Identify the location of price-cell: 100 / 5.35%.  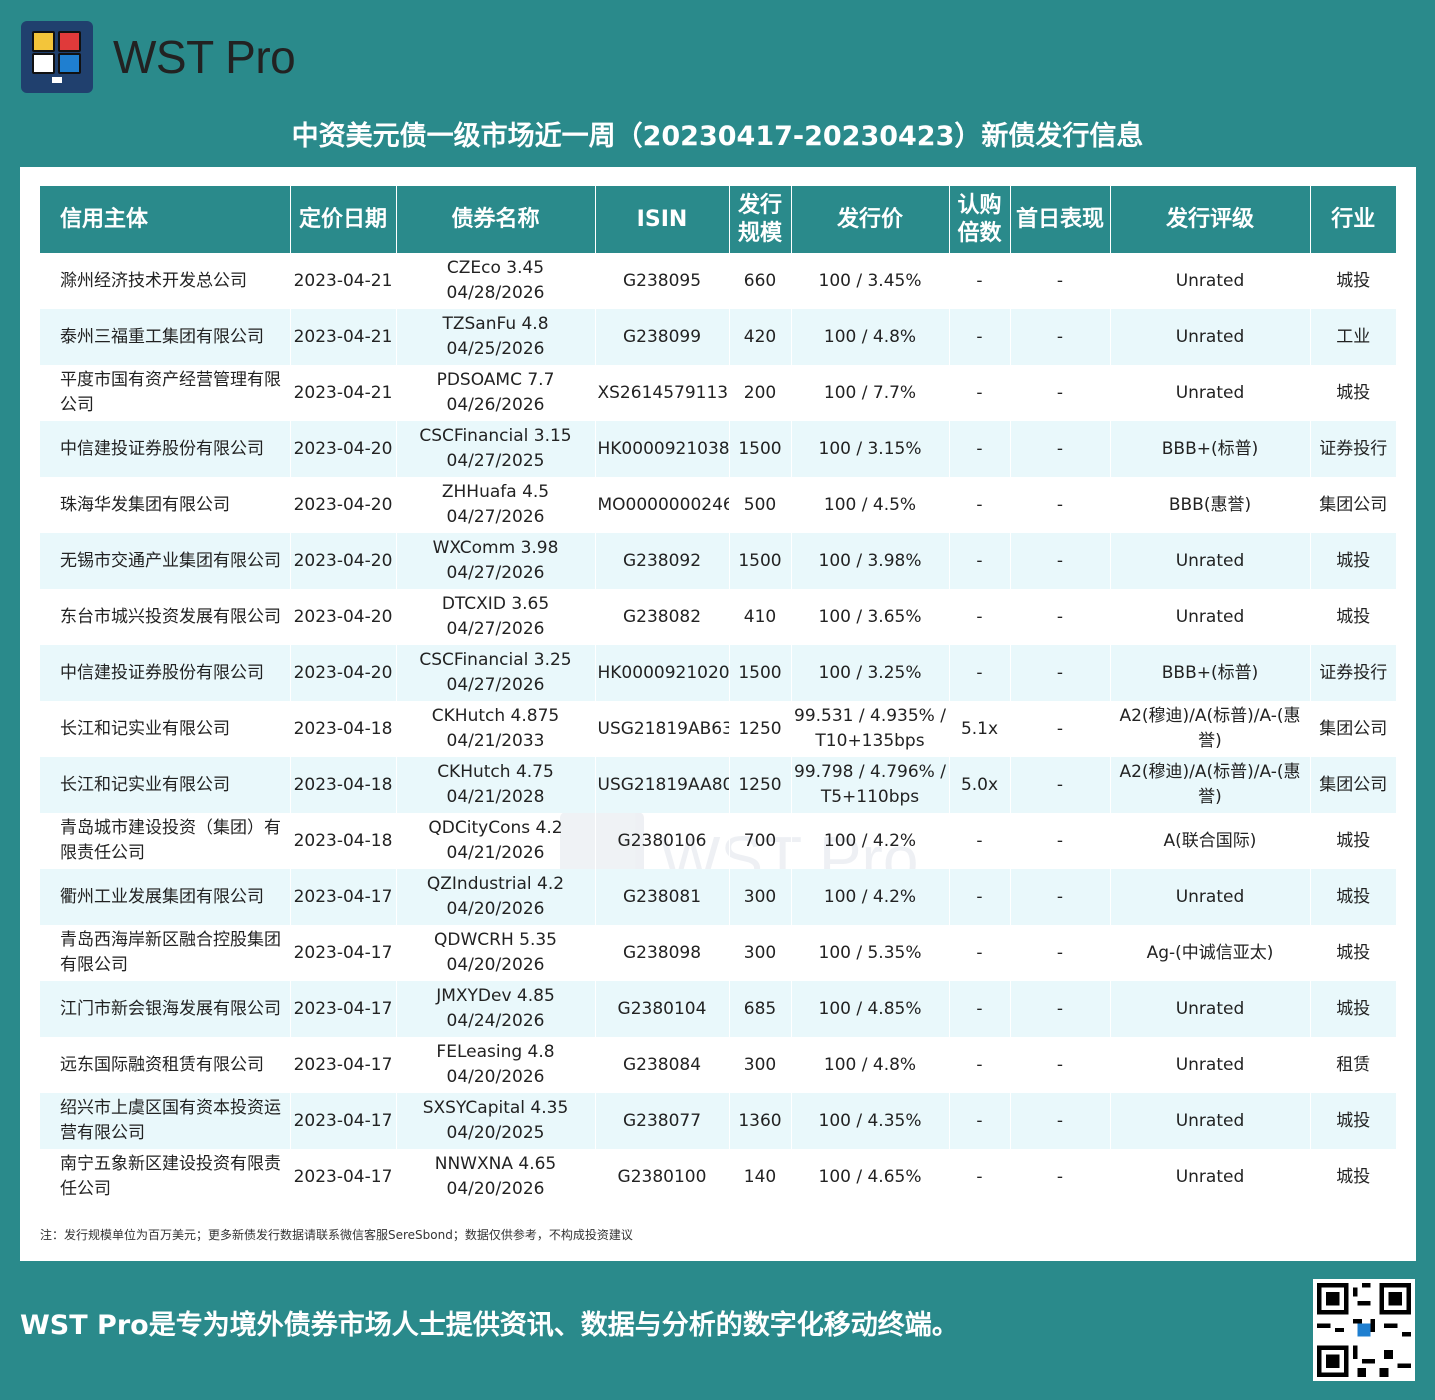
(869, 953).